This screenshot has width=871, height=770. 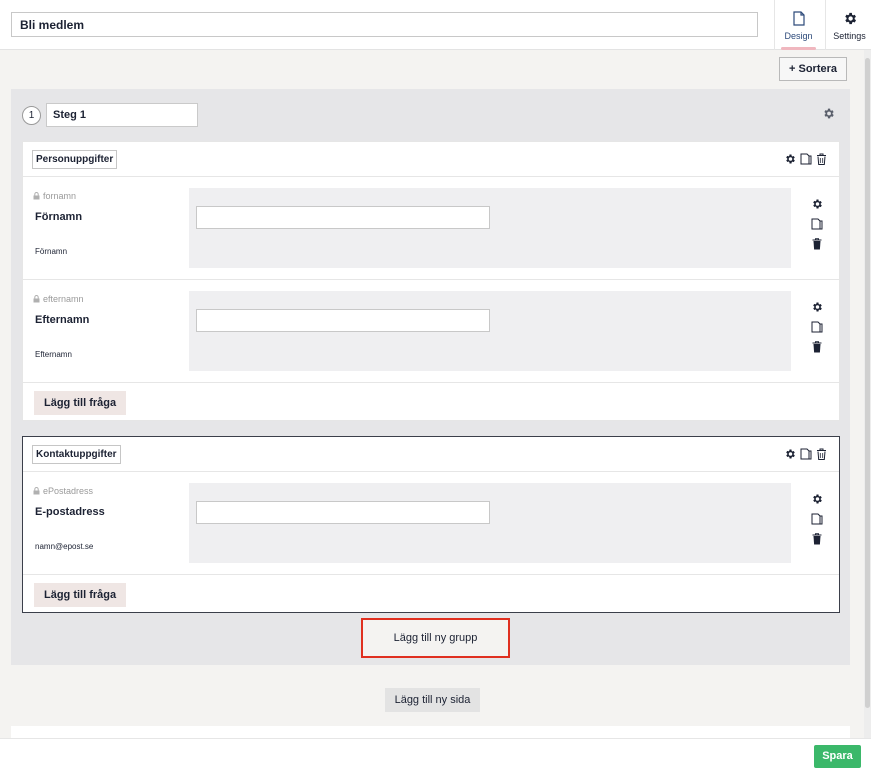 I want to click on tab-design-label: Design, so click(x=798, y=36).